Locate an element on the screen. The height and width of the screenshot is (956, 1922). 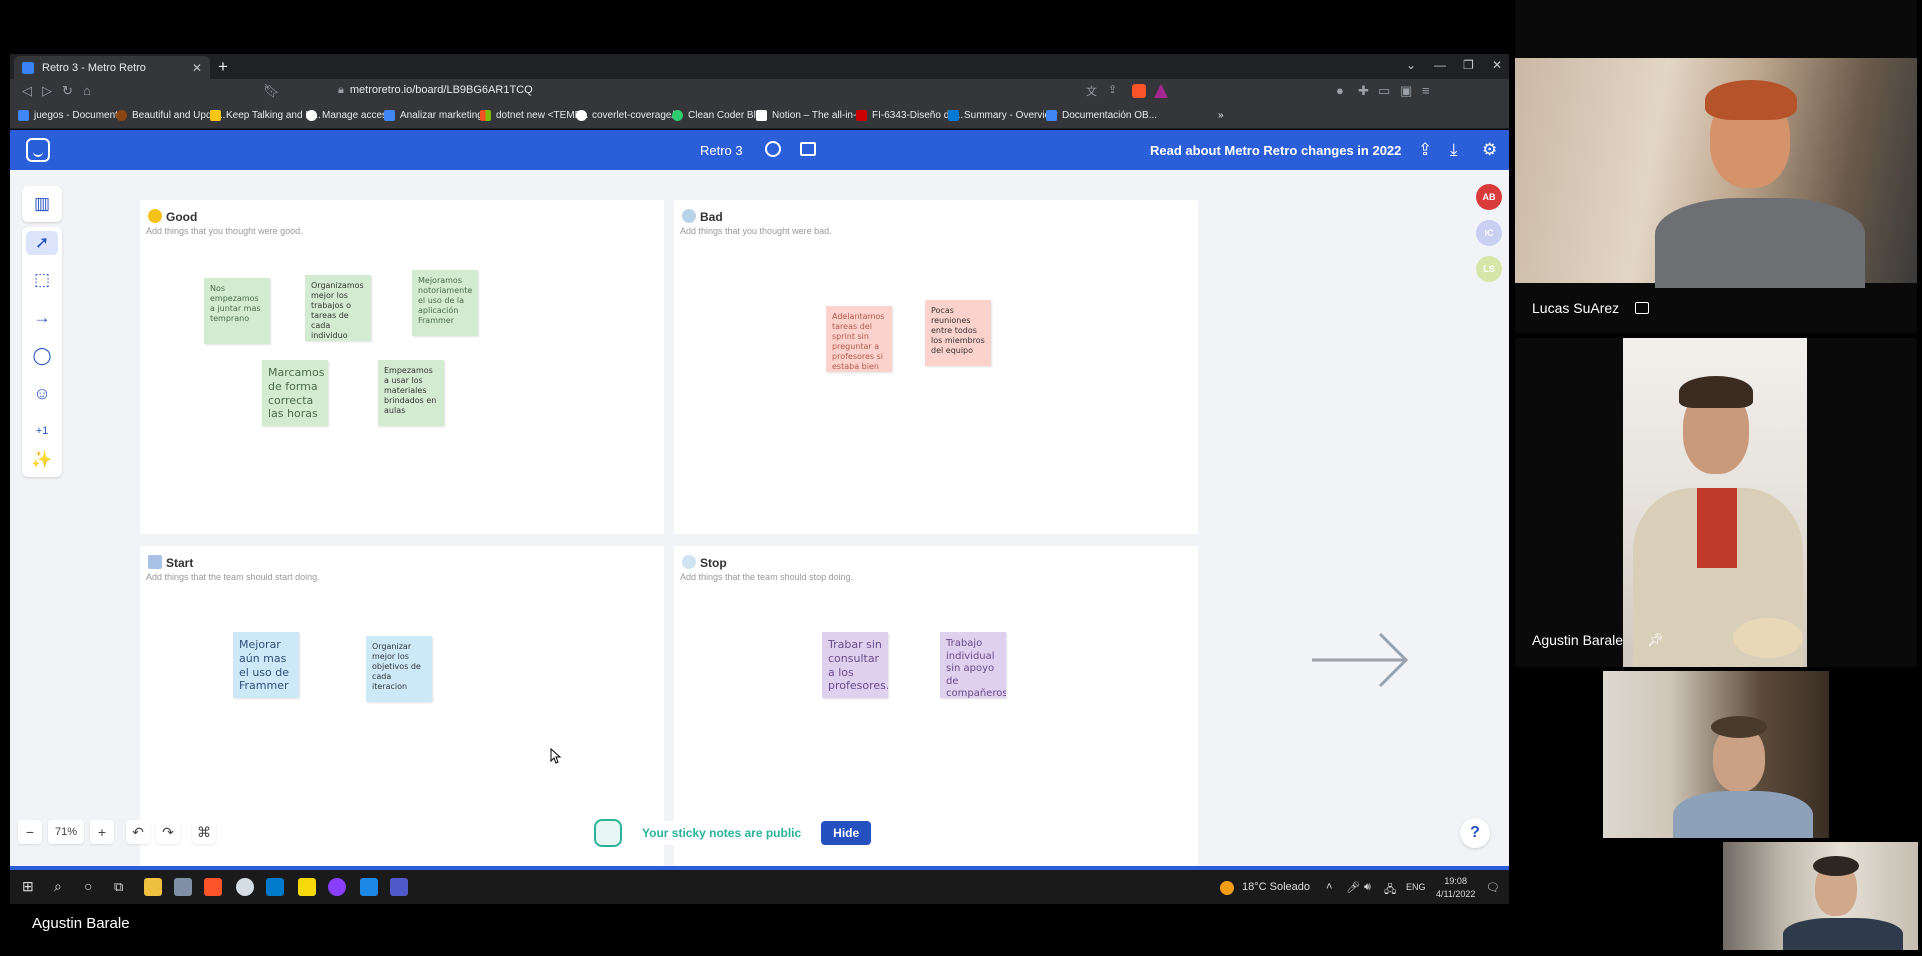
tray-chevron-icon: ˄ is located at coordinates (1329, 887).